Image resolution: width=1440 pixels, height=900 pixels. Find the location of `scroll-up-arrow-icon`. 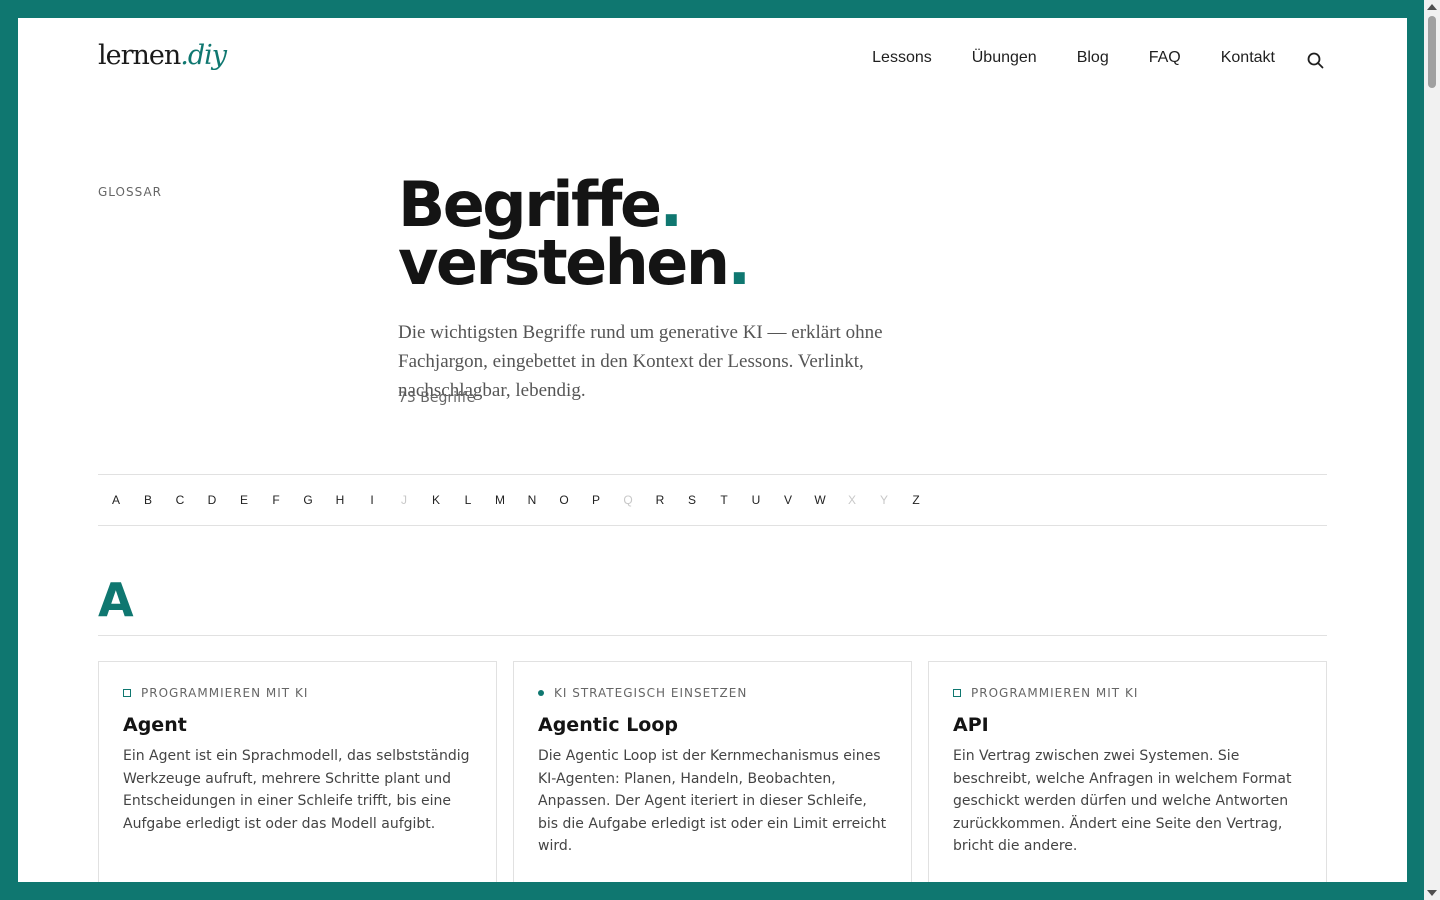

scroll-up-arrow-icon is located at coordinates (1432, 7).